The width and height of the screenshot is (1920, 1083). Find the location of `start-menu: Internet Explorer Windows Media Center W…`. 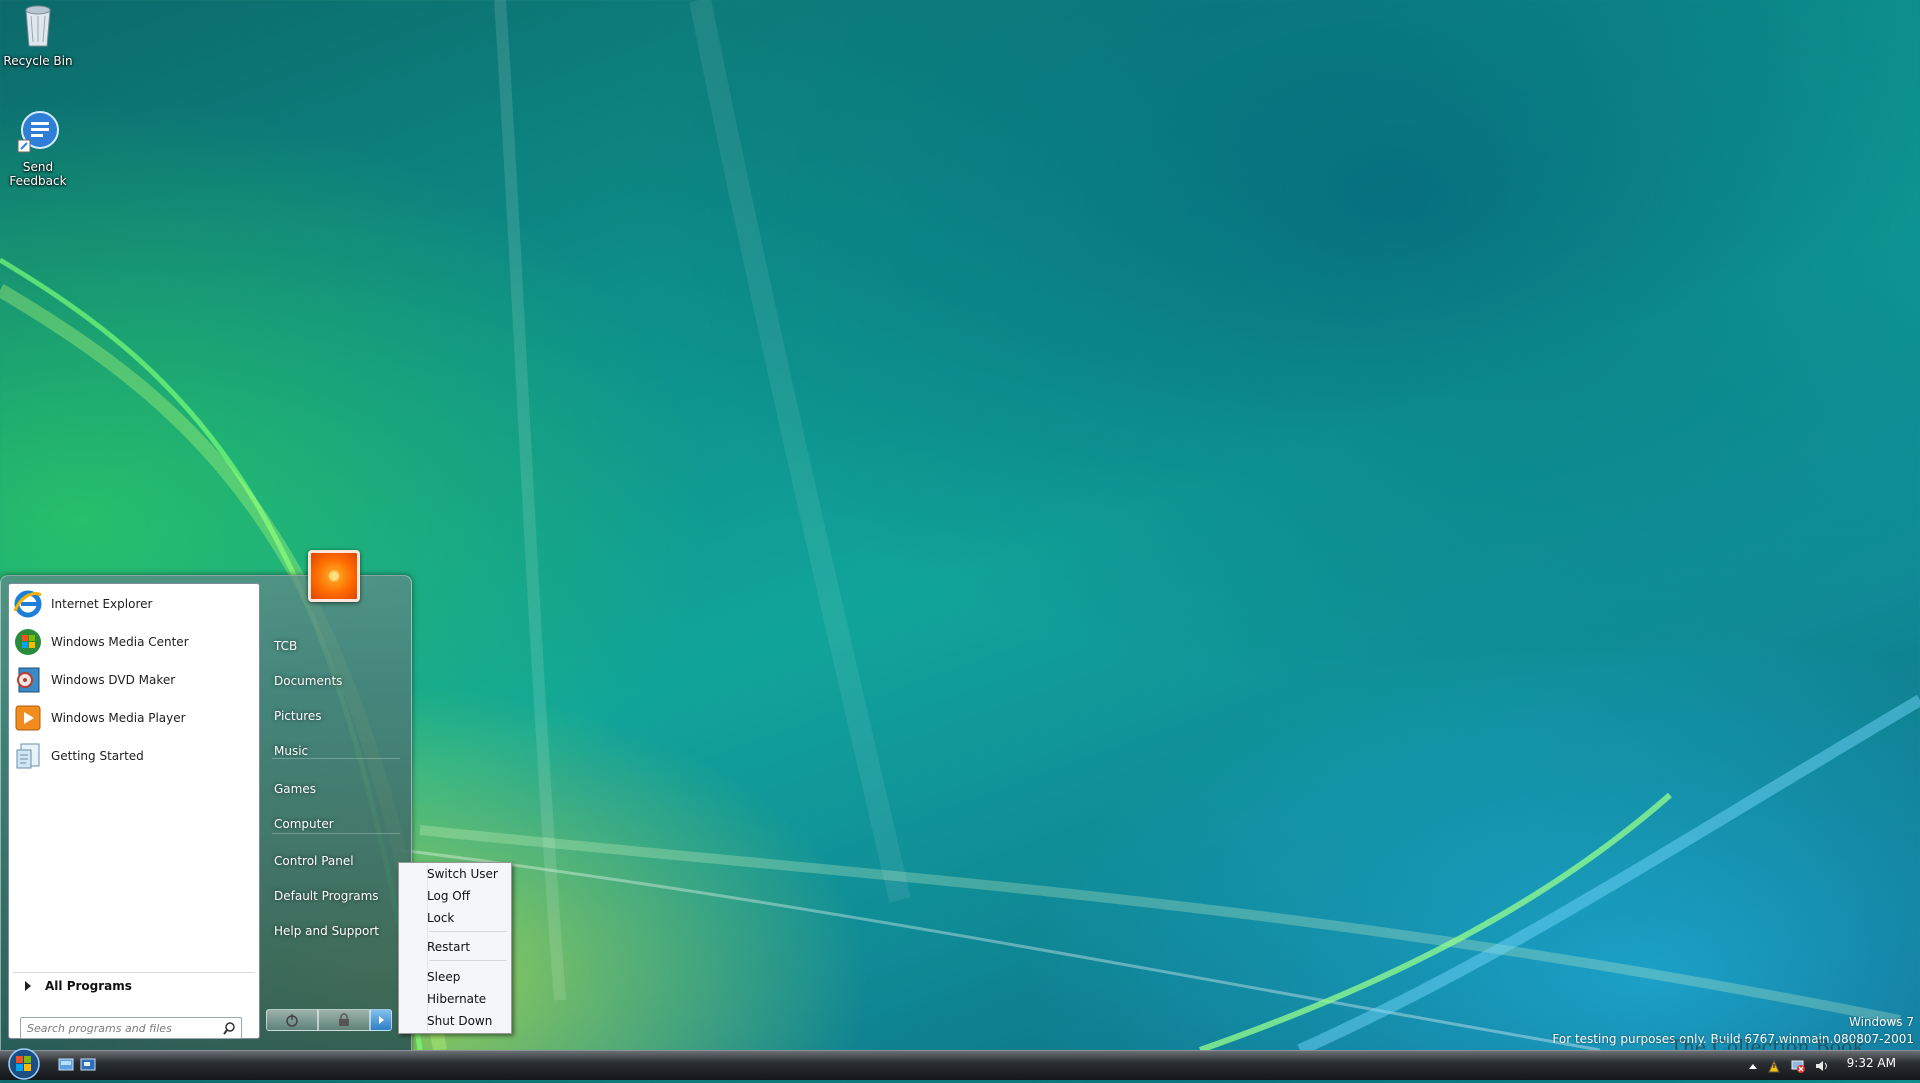

start-menu: Internet Explorer Windows Media Center W… is located at coordinates (206, 813).